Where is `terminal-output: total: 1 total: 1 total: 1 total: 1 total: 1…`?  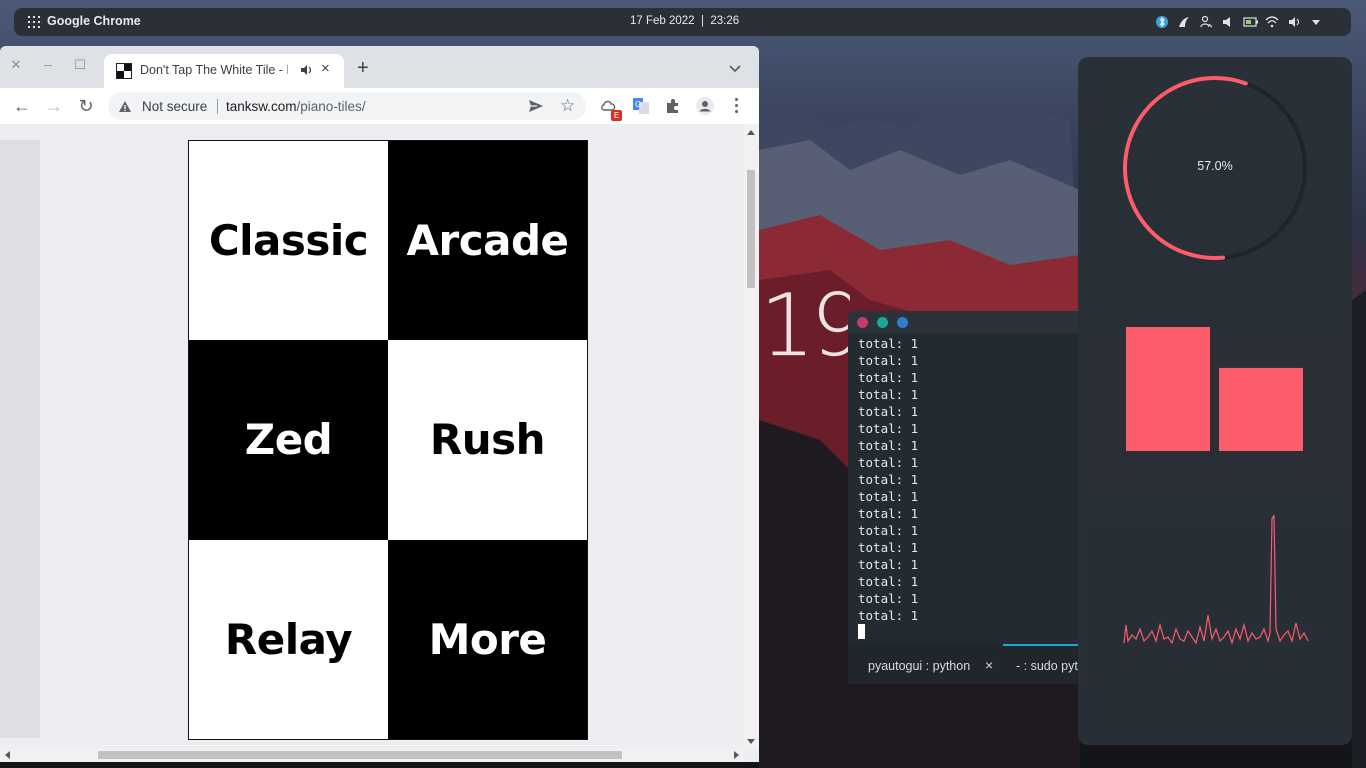 terminal-output: total: 1 total: 1 total: 1 total: 1 total: 1… is located at coordinates (888, 479).